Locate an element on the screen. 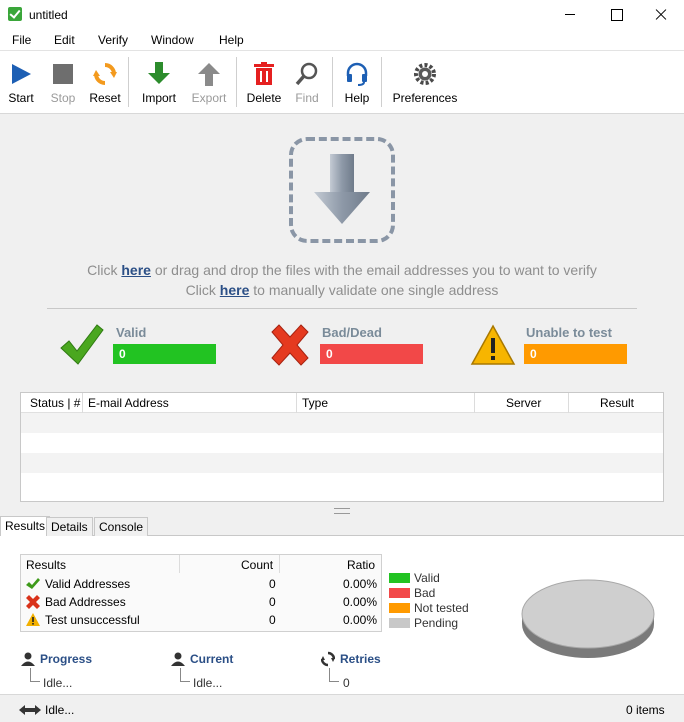 The height and width of the screenshot is (722, 684). preferences-button: Preferences is located at coordinates (425, 83).